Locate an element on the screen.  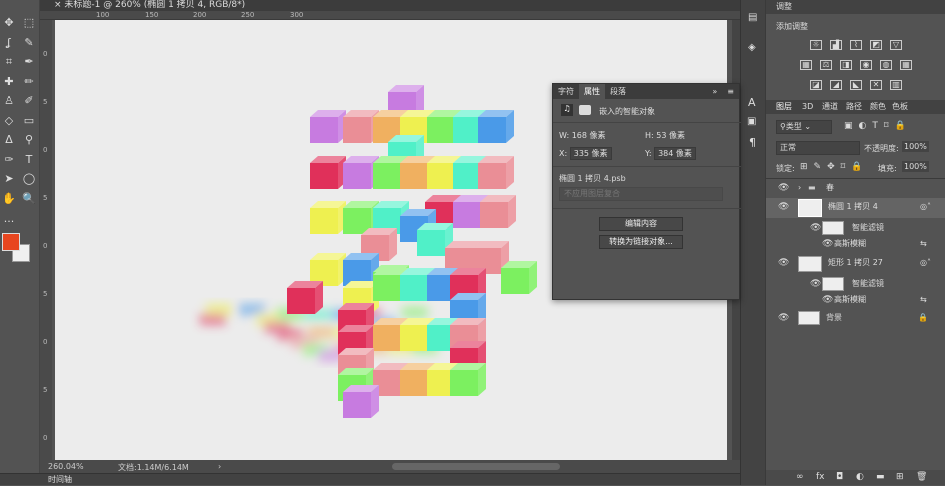
history-icon: ▤ is located at coordinates (752, 17).